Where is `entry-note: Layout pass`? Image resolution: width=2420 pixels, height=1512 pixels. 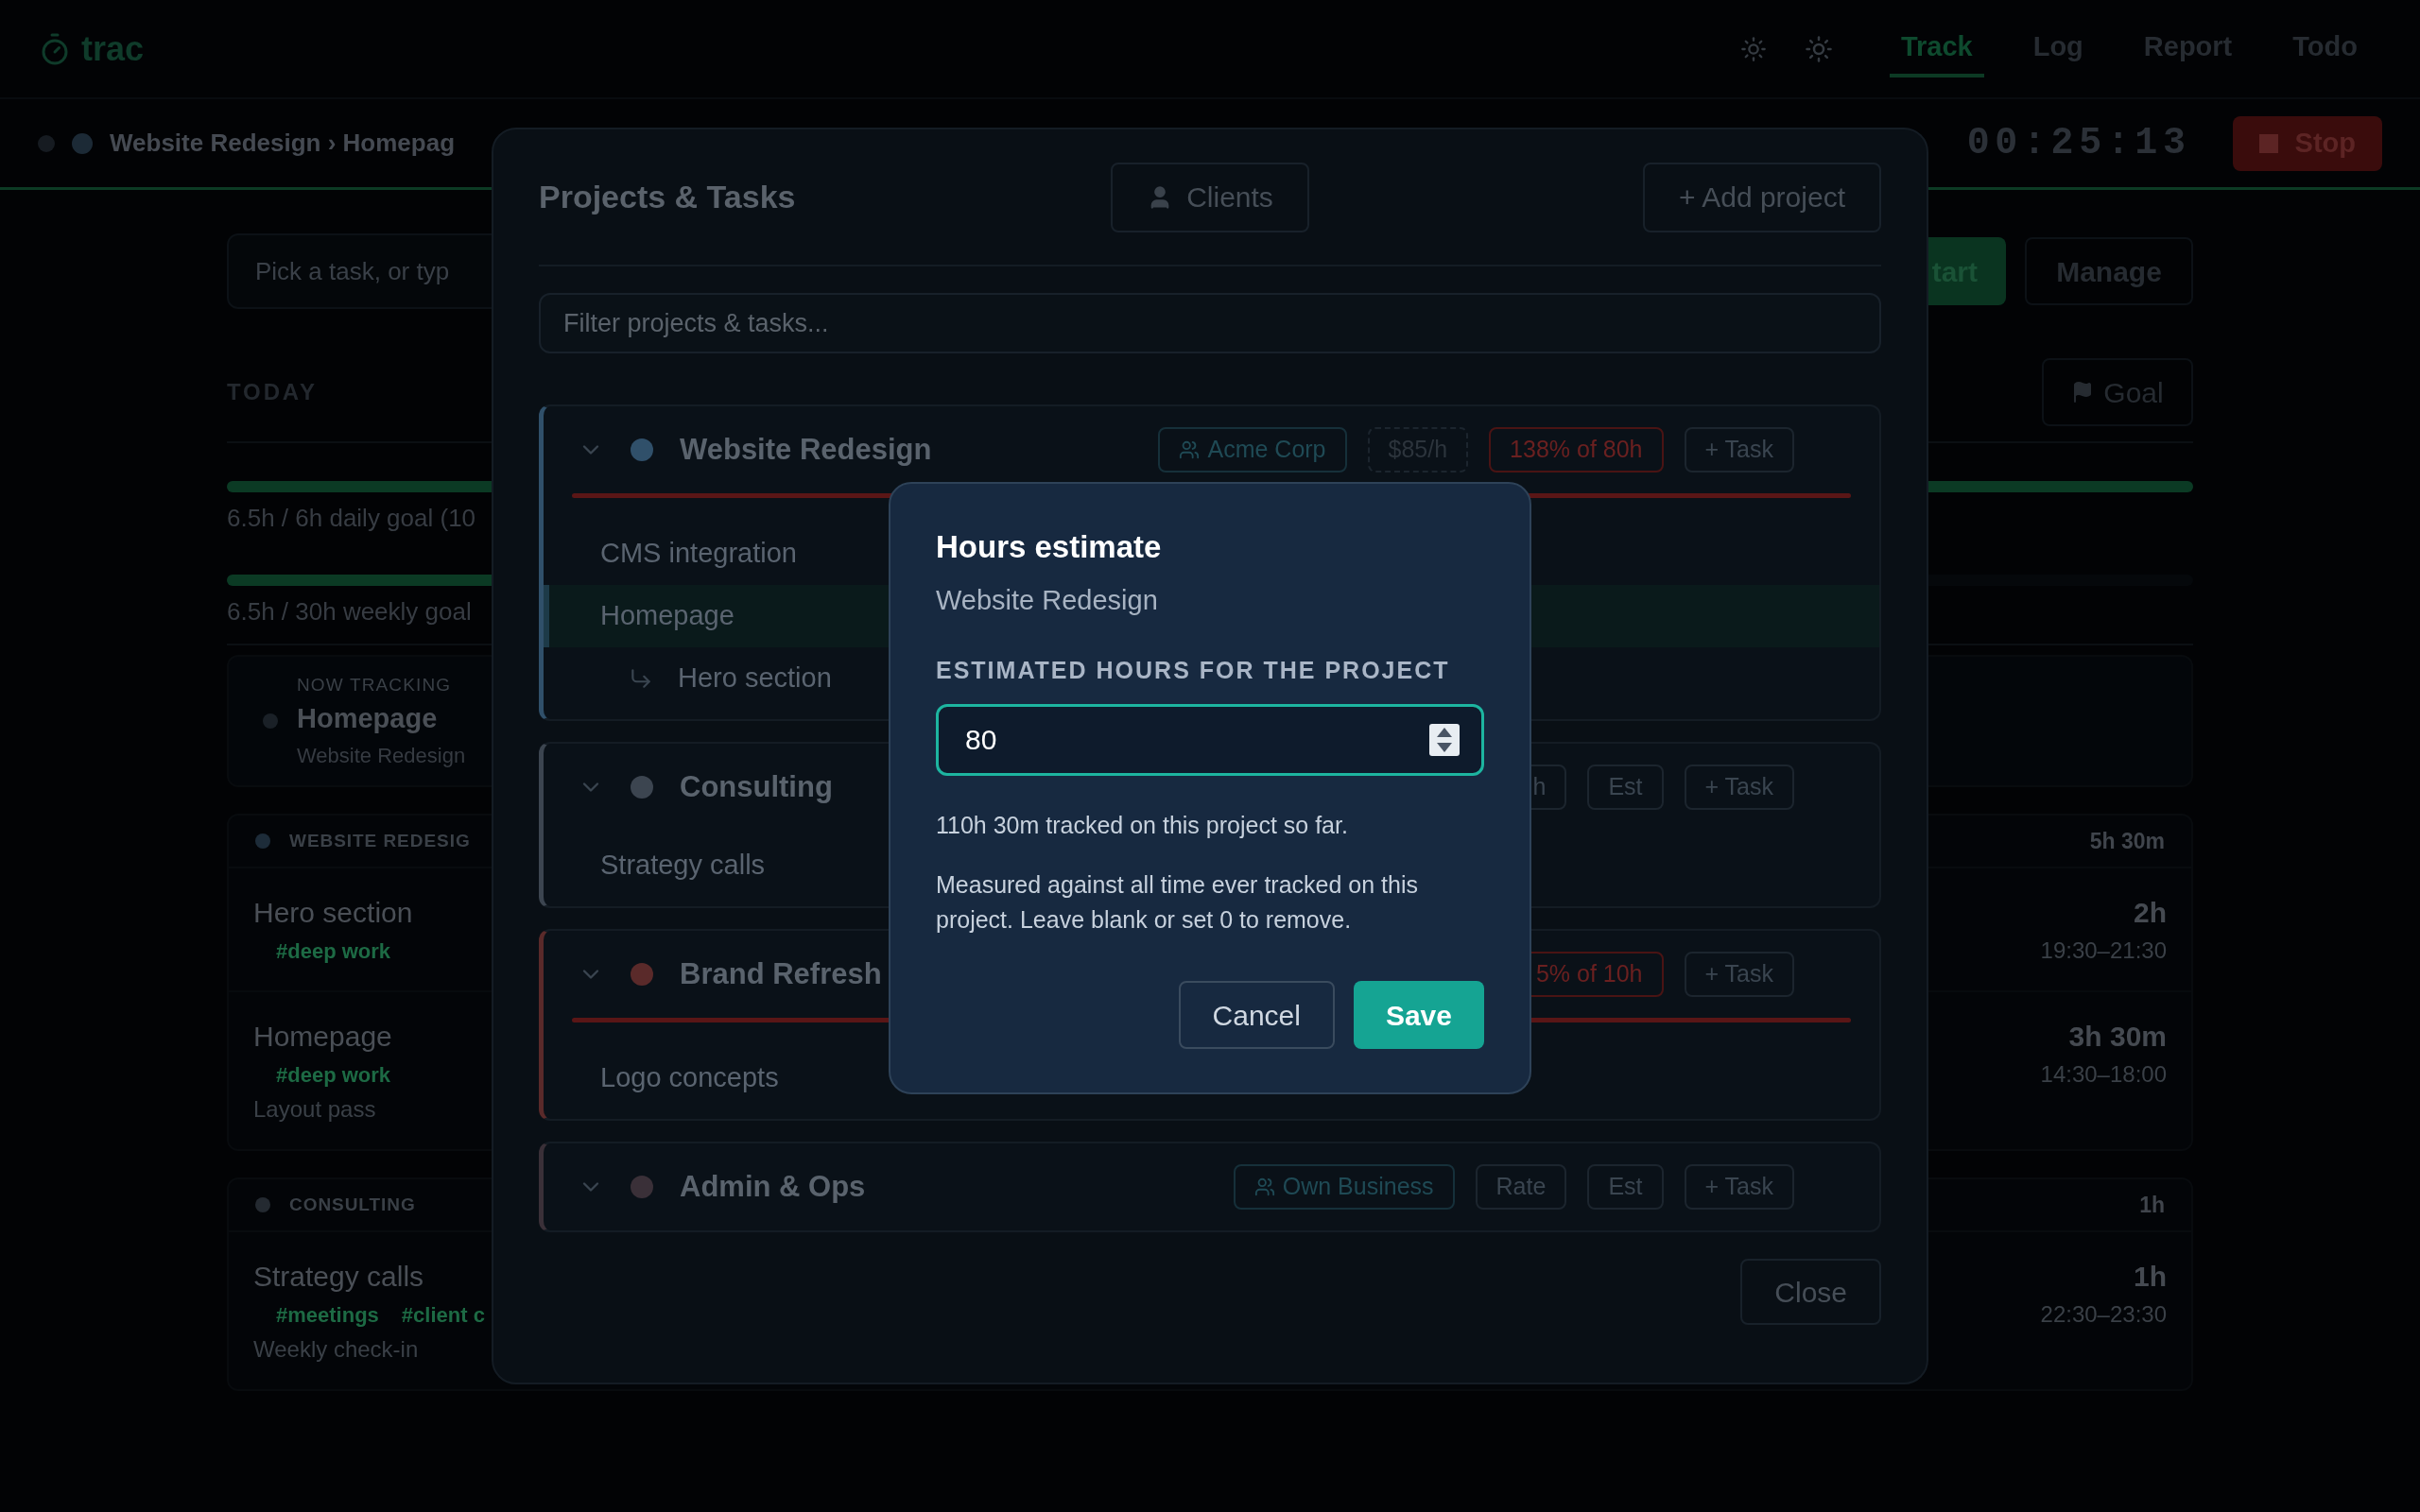 entry-note: Layout pass is located at coordinates (315, 1109).